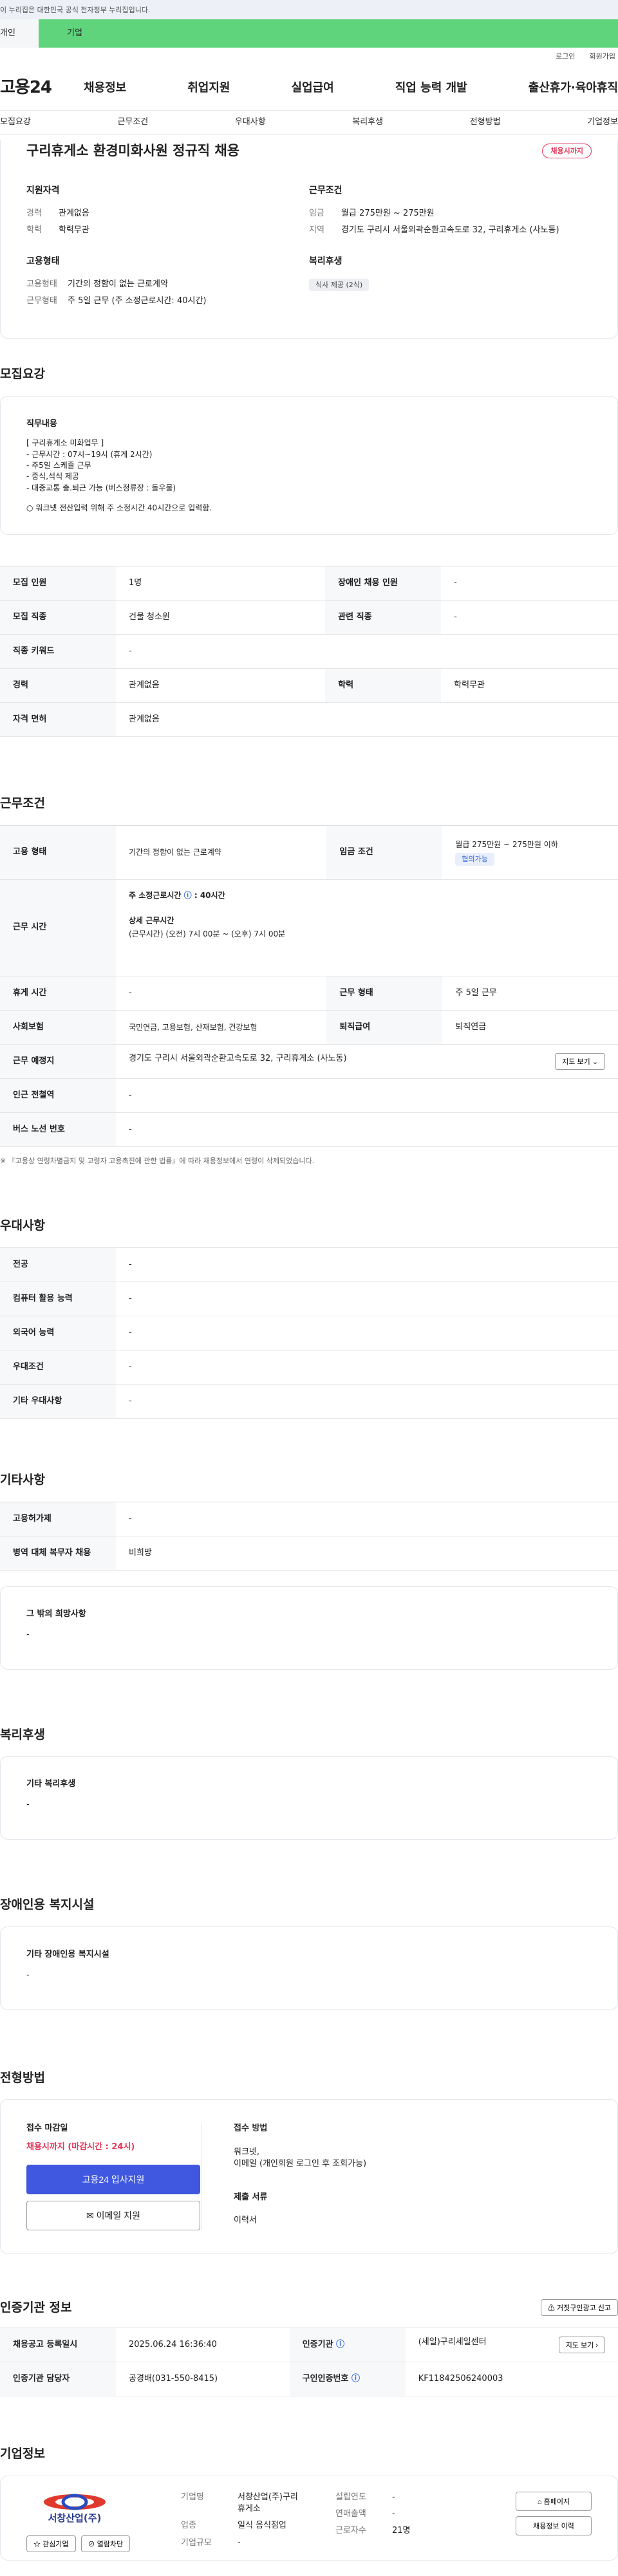 Image resolution: width=618 pixels, height=2576 pixels. What do you see at coordinates (113, 2215) in the screenshot?
I see `email-apply-button: ✉ 이메일 지원` at bounding box center [113, 2215].